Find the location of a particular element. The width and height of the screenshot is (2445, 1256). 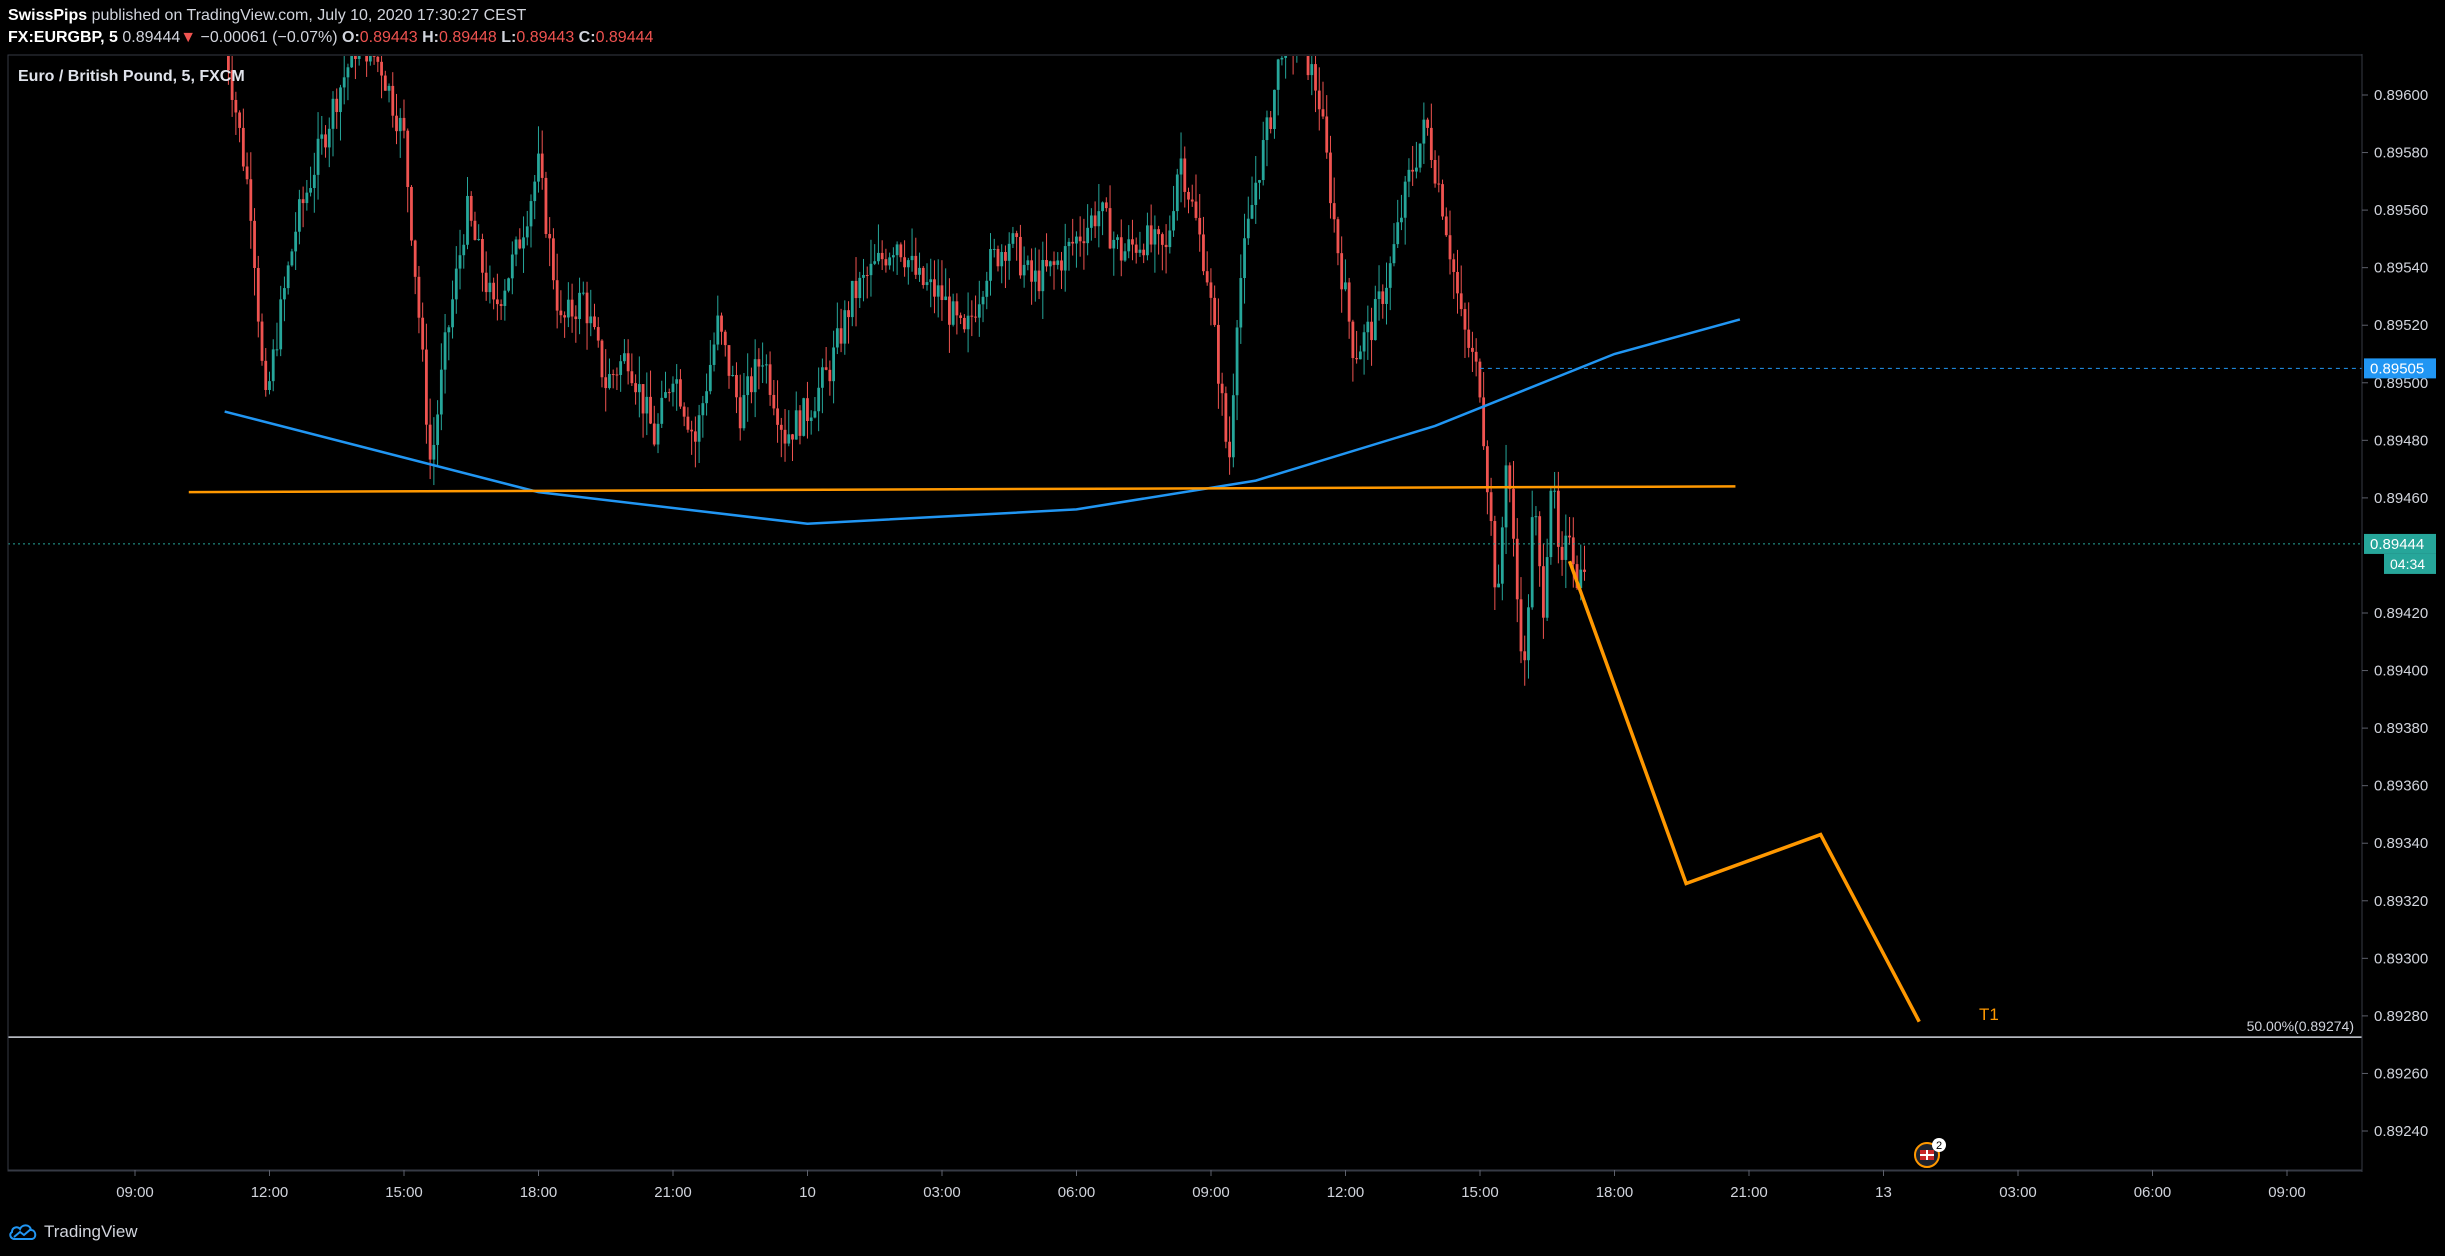

time-tick-label: 09:00 is located at coordinates (1211, 1192).